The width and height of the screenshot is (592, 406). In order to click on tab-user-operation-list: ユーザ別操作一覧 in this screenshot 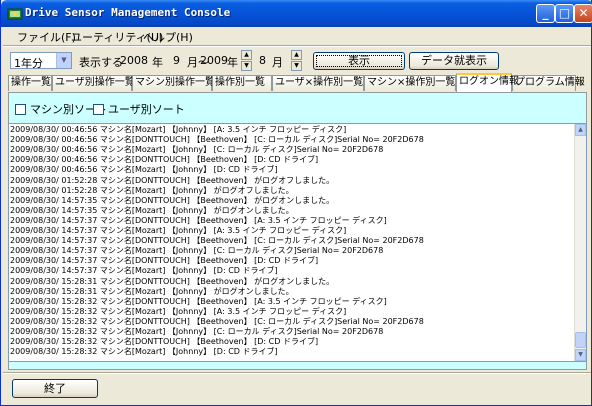, I will do `click(93, 83)`.